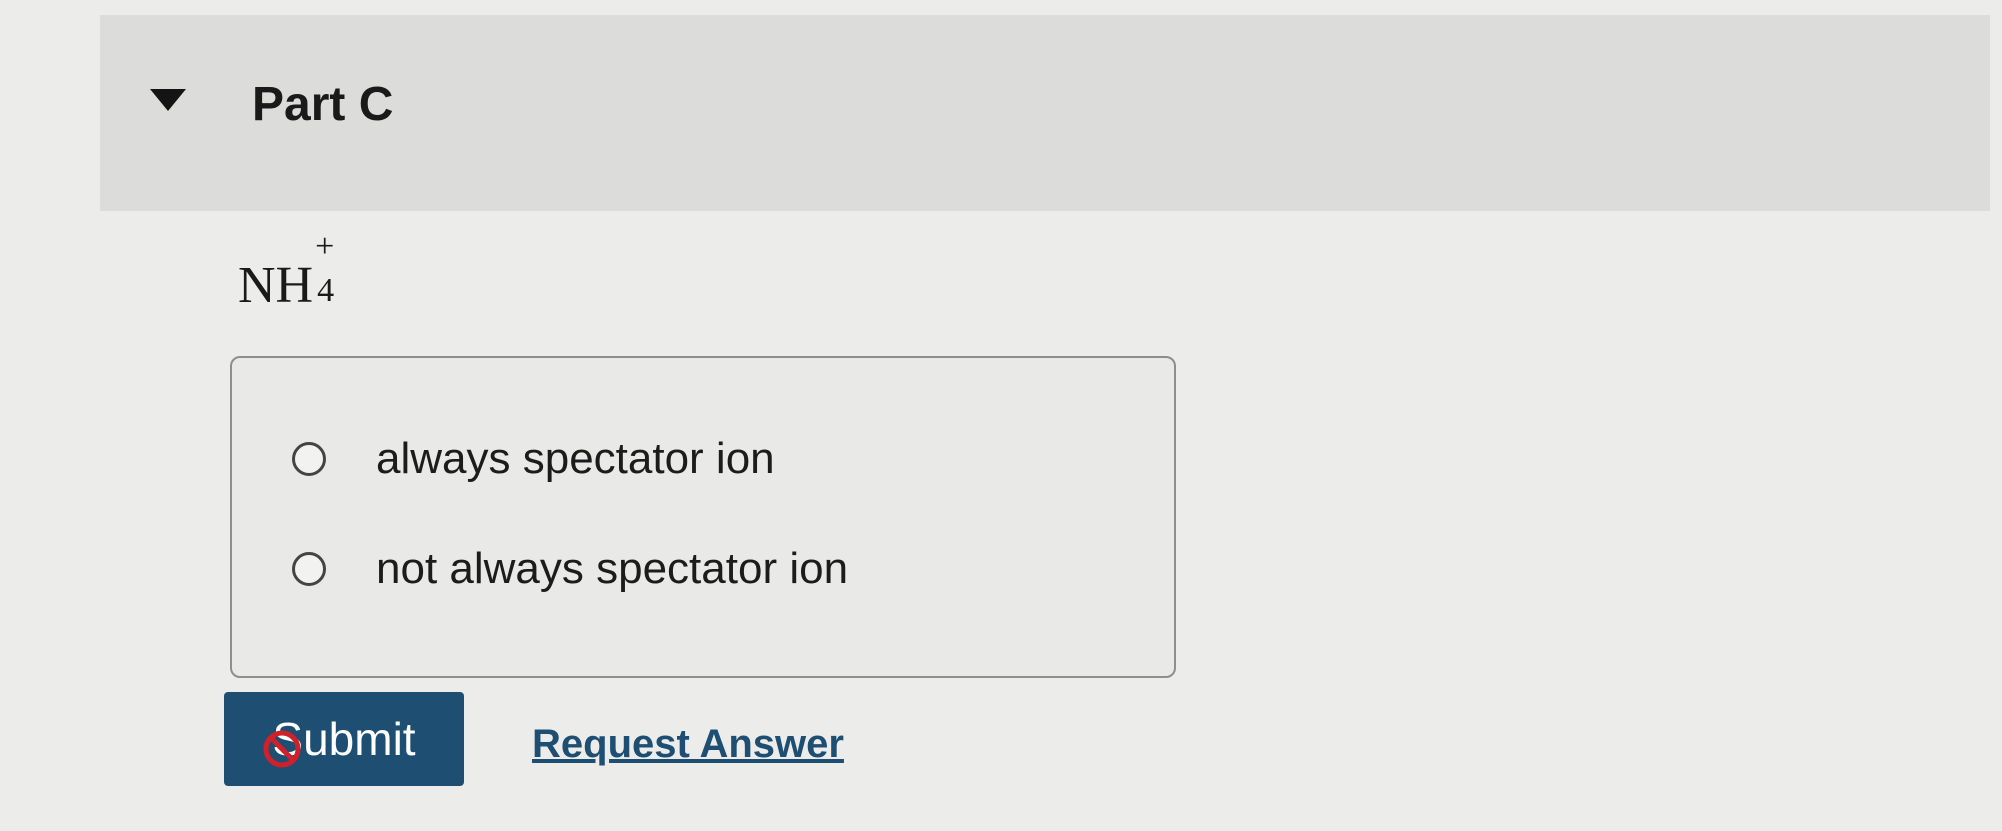 Image resolution: width=2002 pixels, height=831 pixels. I want to click on option-label: not always spectator ion, so click(612, 568).